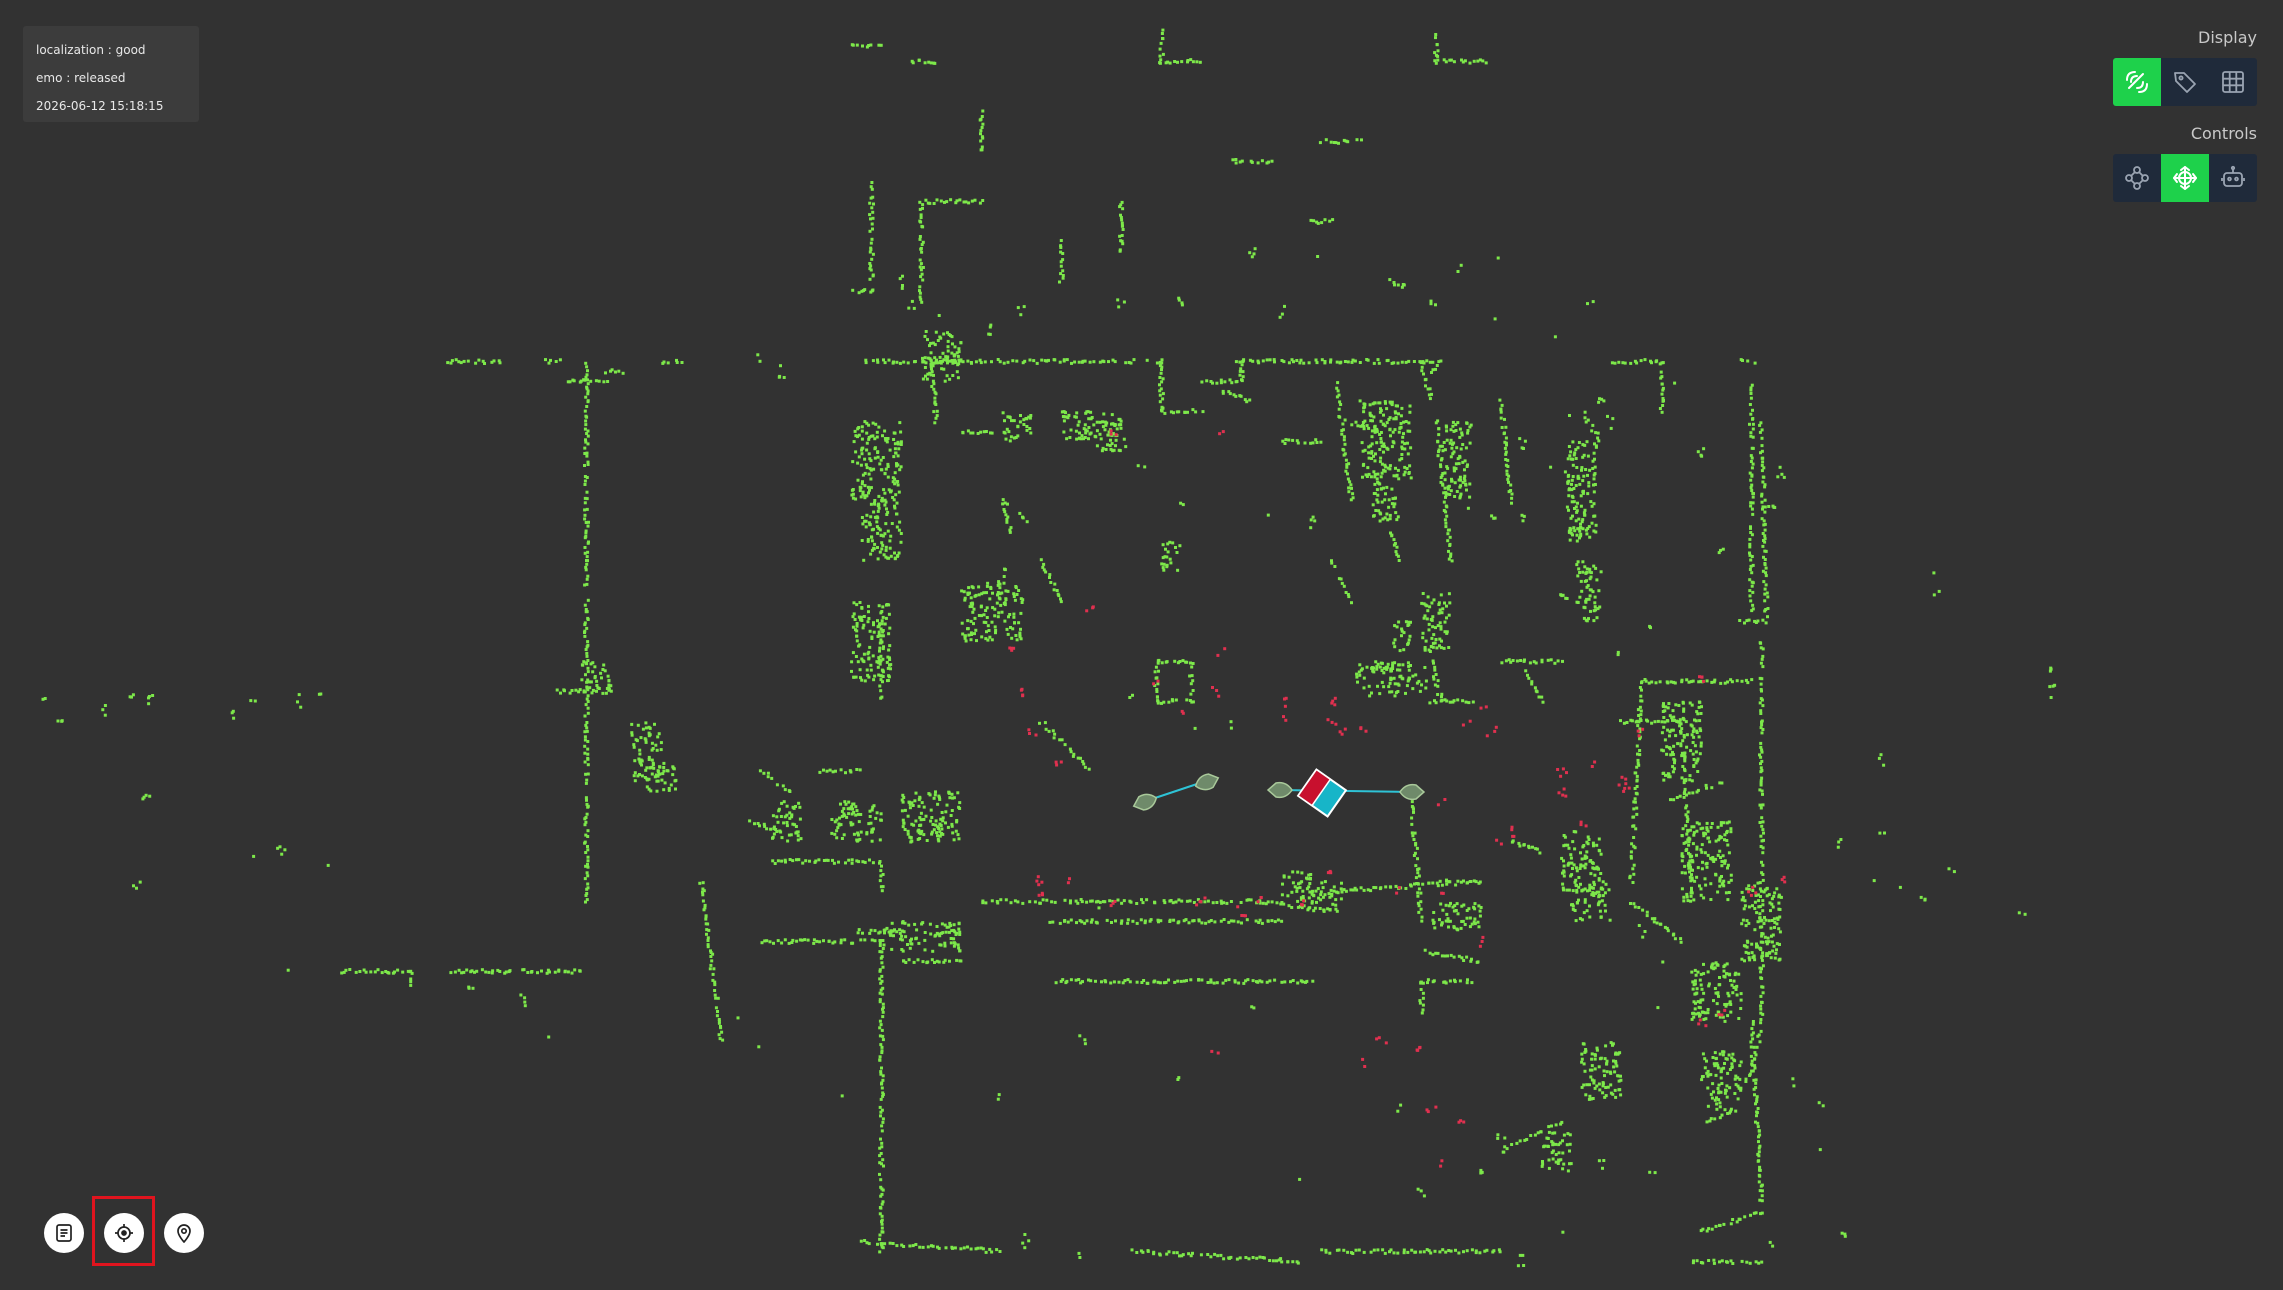 The width and height of the screenshot is (2283, 1290). I want to click on list-icon, so click(64, 1233).